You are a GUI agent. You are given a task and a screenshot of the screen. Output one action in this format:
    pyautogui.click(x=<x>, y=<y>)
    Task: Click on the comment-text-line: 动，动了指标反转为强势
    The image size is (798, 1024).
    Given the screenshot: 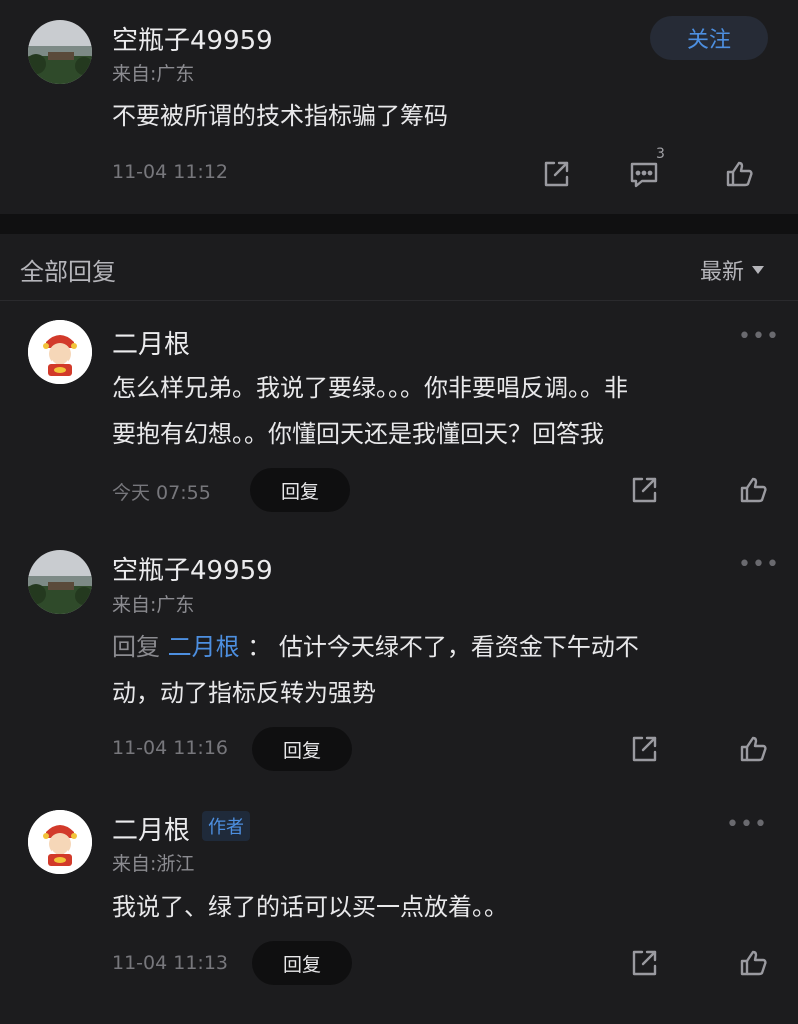 What is the action you would take?
    pyautogui.click(x=244, y=693)
    